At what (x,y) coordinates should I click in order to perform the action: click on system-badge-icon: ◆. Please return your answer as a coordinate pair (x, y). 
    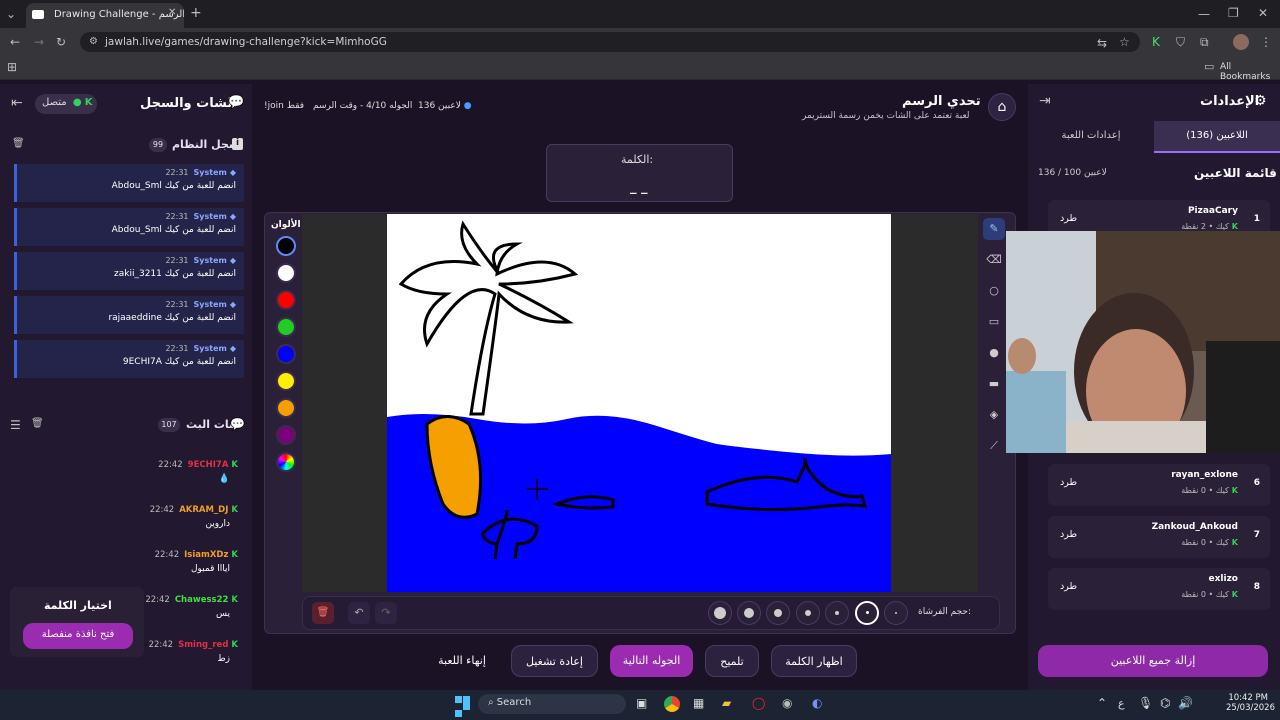
    Looking at the image, I should click on (232, 304).